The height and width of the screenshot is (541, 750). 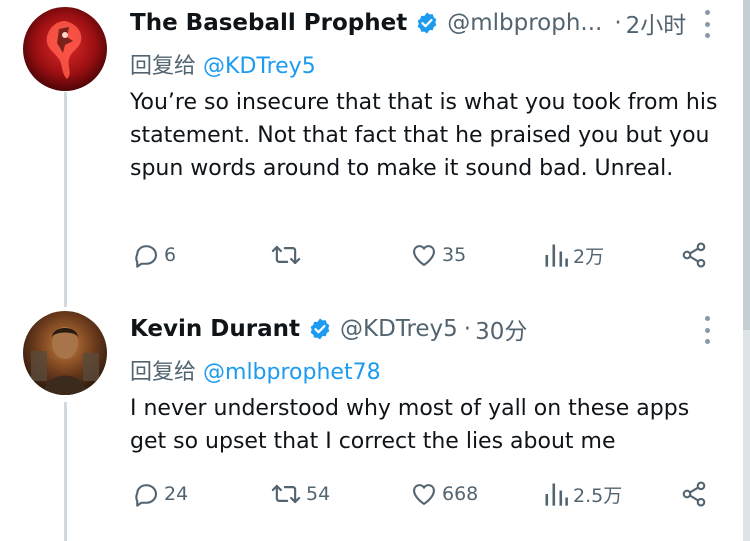 What do you see at coordinates (318, 494) in the screenshot?
I see `retweet-count: 54` at bounding box center [318, 494].